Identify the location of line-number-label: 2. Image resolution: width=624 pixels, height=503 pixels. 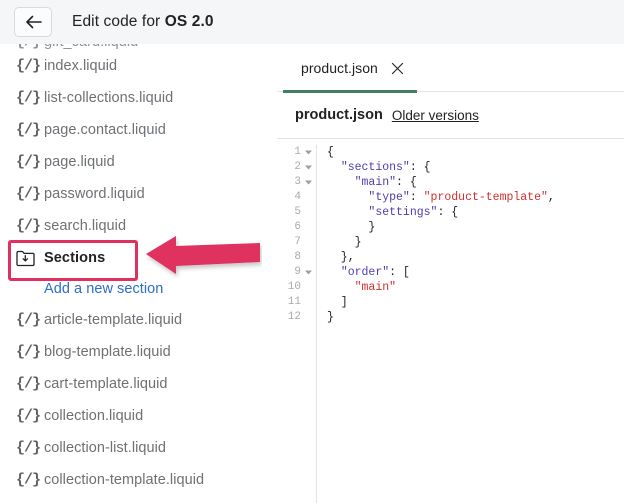
(297, 167).